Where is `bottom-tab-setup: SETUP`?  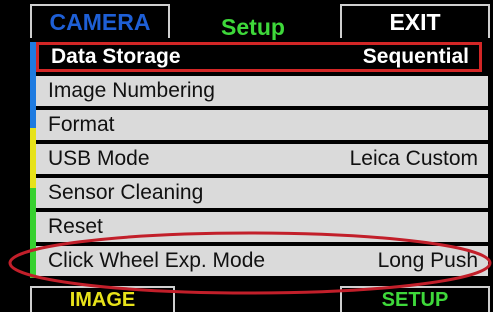
bottom-tab-setup: SETUP is located at coordinates (415, 299).